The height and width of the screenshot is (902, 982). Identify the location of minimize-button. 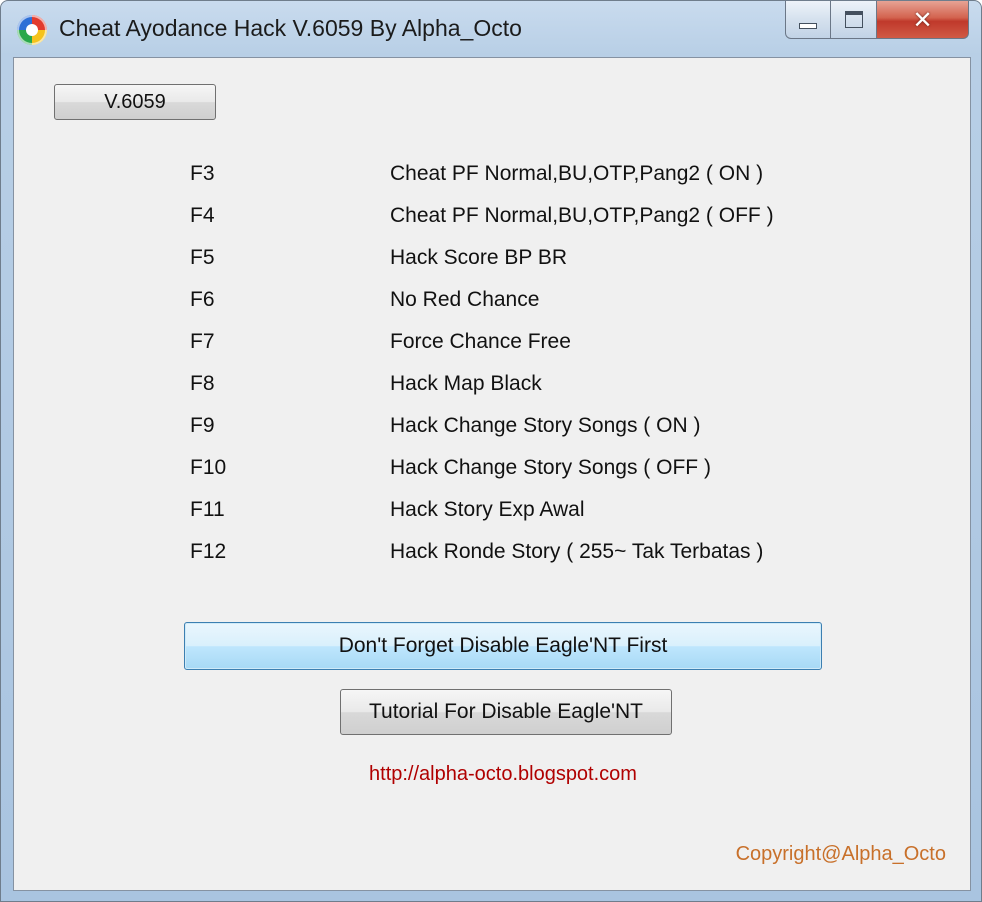
(808, 20).